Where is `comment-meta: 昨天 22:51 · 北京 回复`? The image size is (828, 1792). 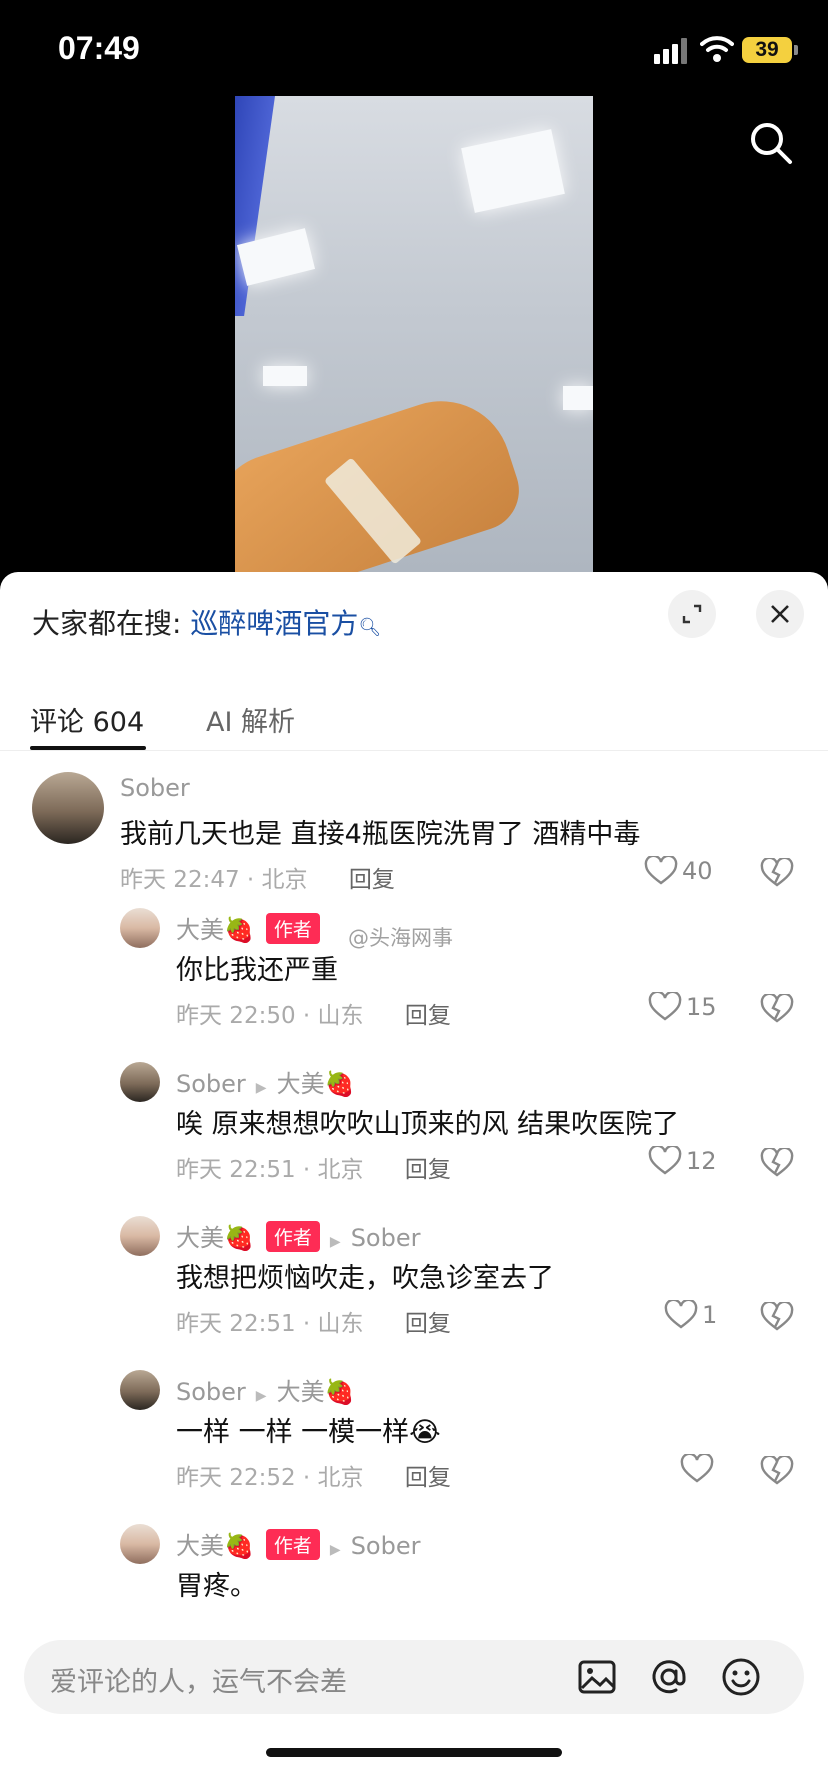
comment-meta: 昨天 22:51 · 北京 回复 is located at coordinates (313, 1170).